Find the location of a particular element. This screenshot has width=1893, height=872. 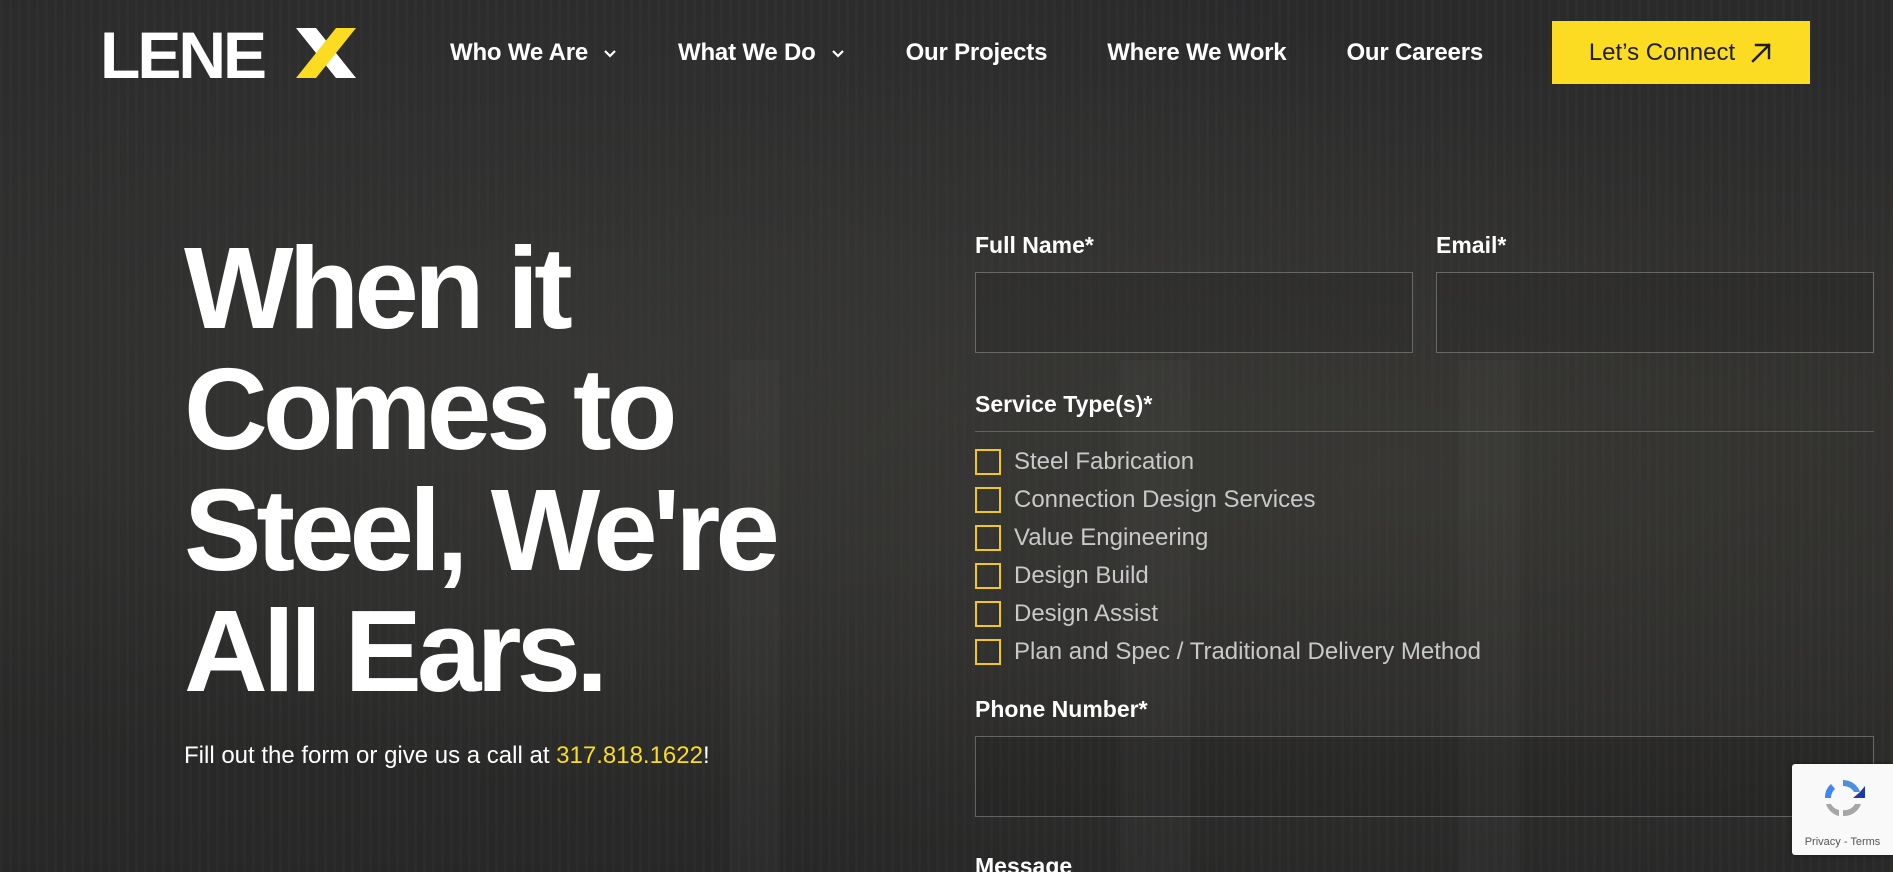

lets-connect-button: Let’s Connect is located at coordinates (1681, 52).